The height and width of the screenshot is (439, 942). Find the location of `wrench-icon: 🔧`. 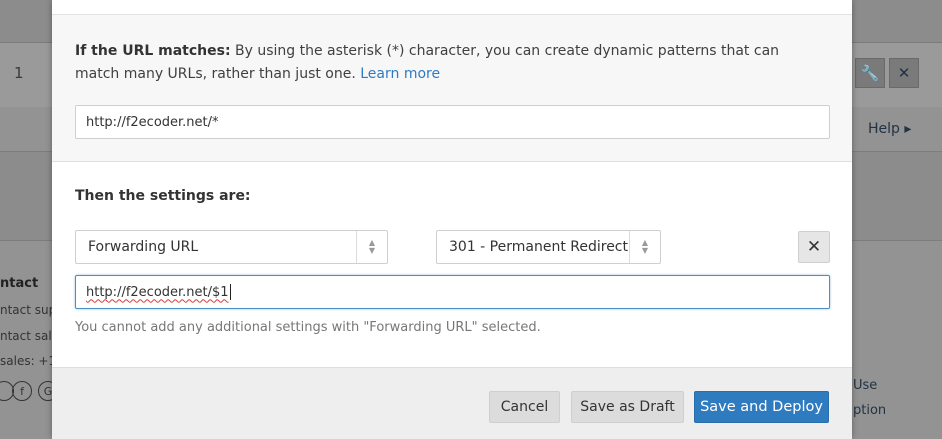

wrench-icon: 🔧 is located at coordinates (870, 73).